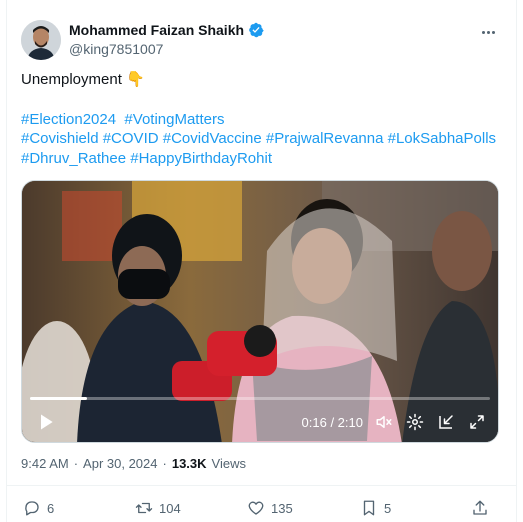 This screenshot has width=523, height=522. I want to click on video-progress-bar, so click(260, 398).